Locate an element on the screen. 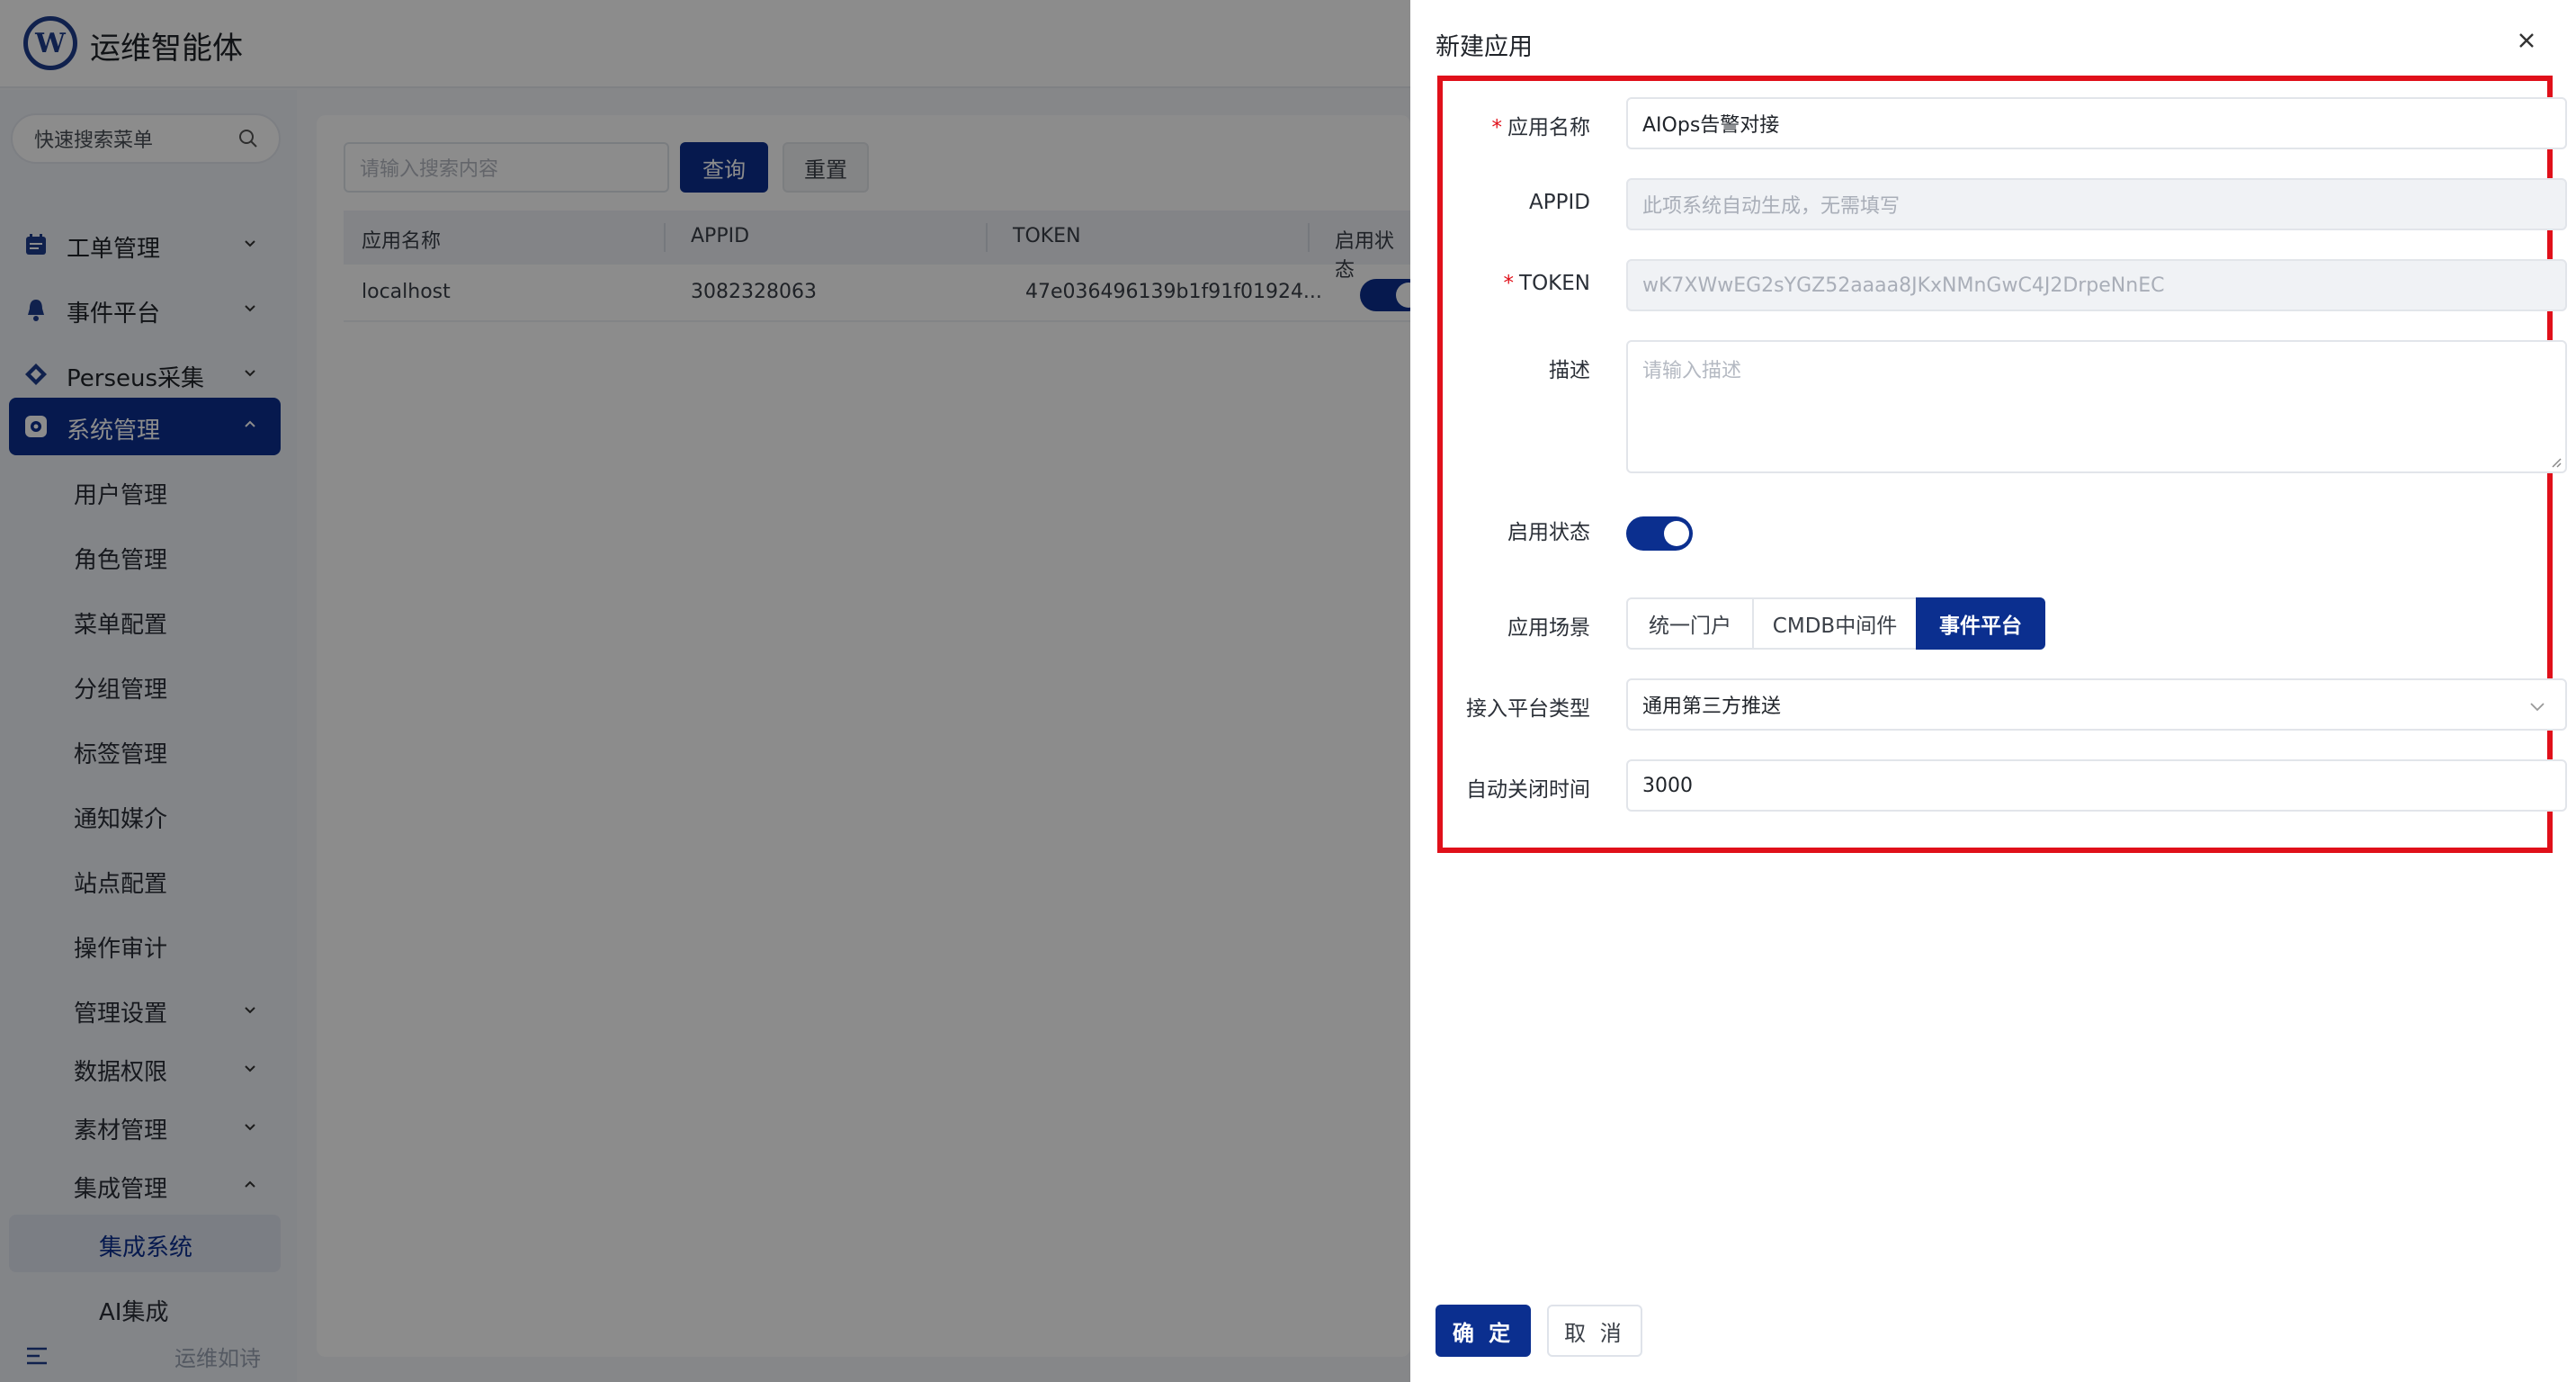 This screenshot has width=2576, height=1382. token-input: wK7XWwEG2sYGZ52aaaa8JKxNMnGwC4J2DrpeNnEC is located at coordinates (2096, 285).